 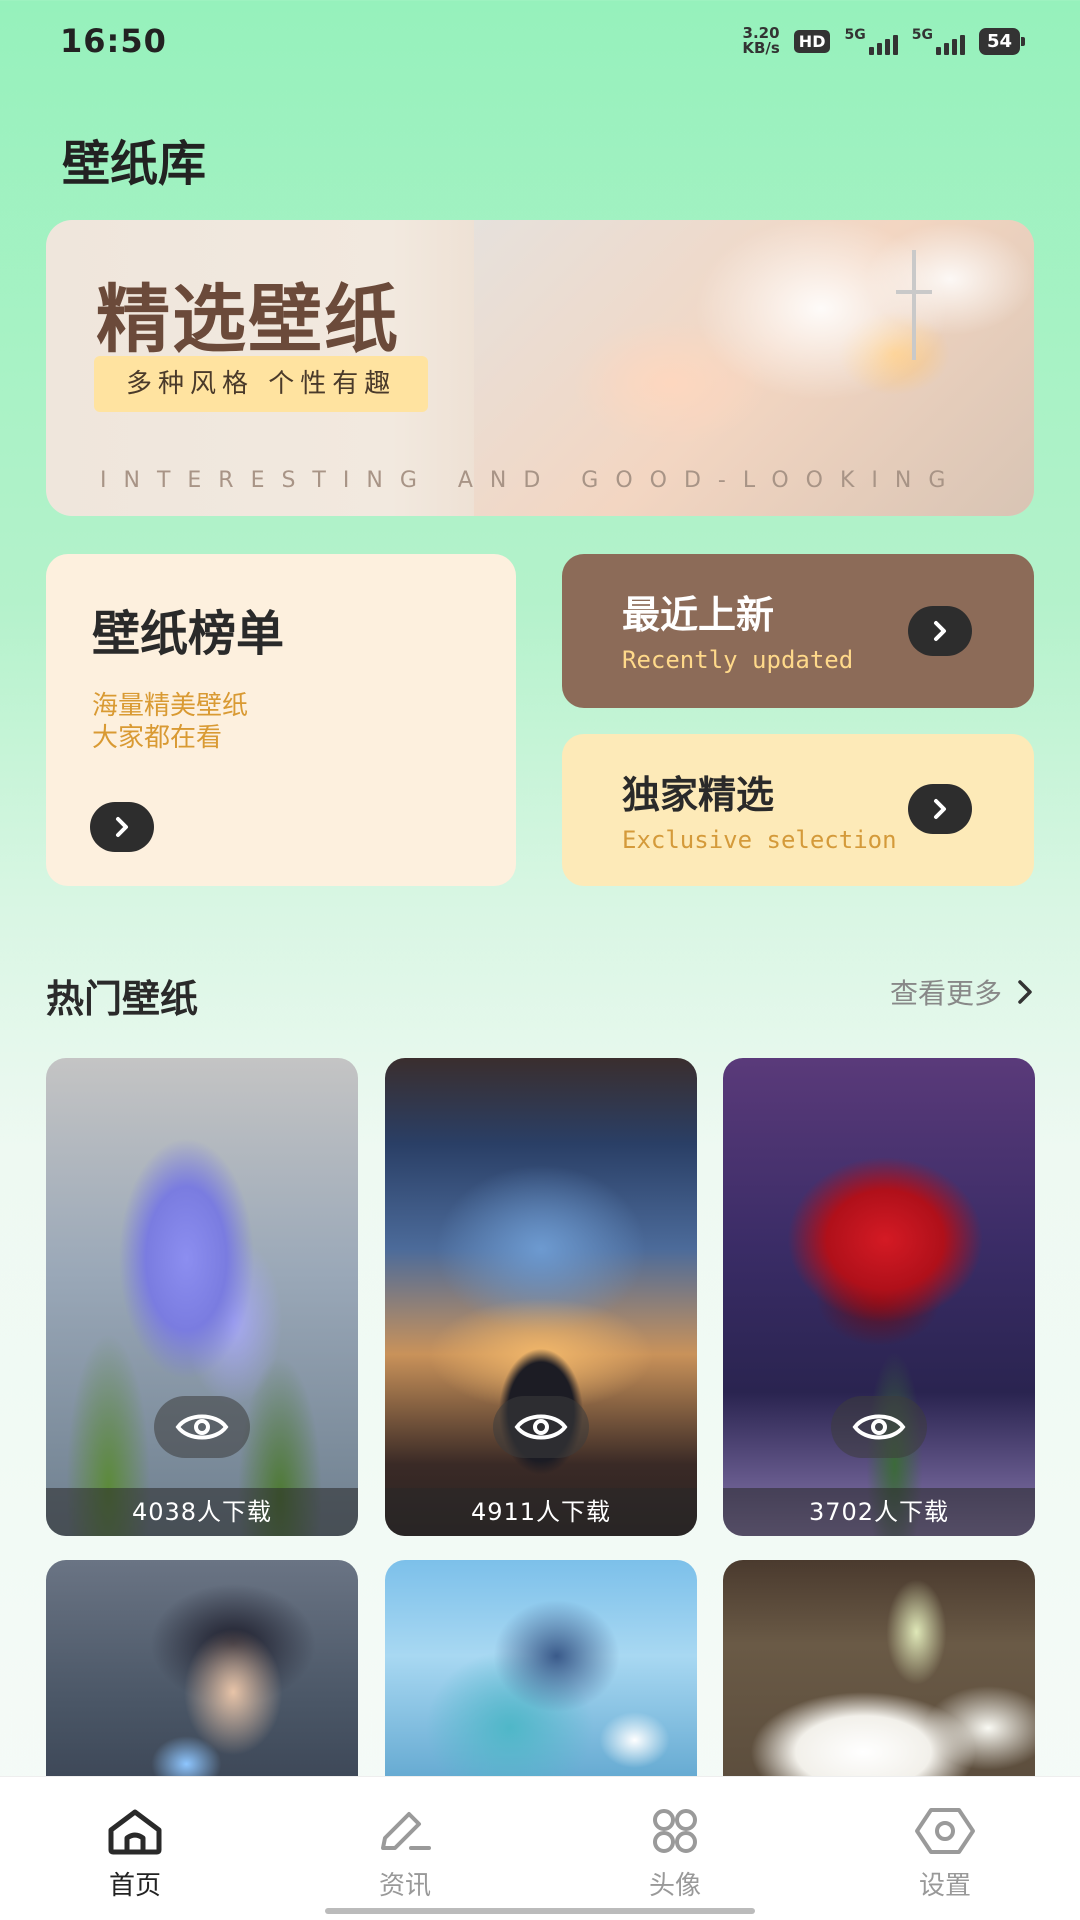 I want to click on home-indicator, so click(x=540, y=1911).